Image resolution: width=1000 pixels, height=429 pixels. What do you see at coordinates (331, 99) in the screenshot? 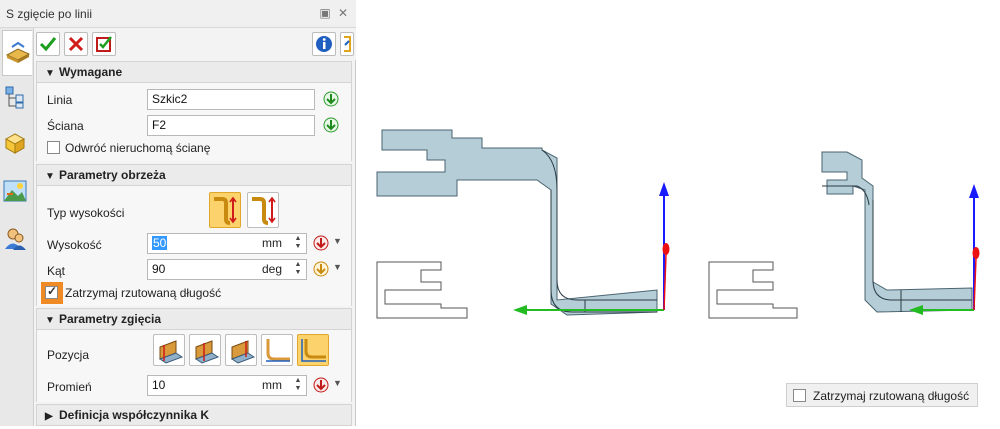
I see `pick-line-icon` at bounding box center [331, 99].